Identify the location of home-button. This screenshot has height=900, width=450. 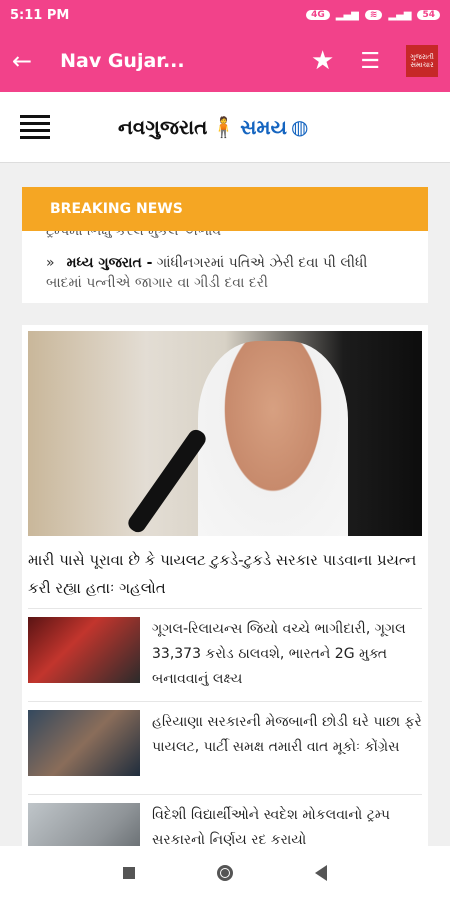
(225, 873).